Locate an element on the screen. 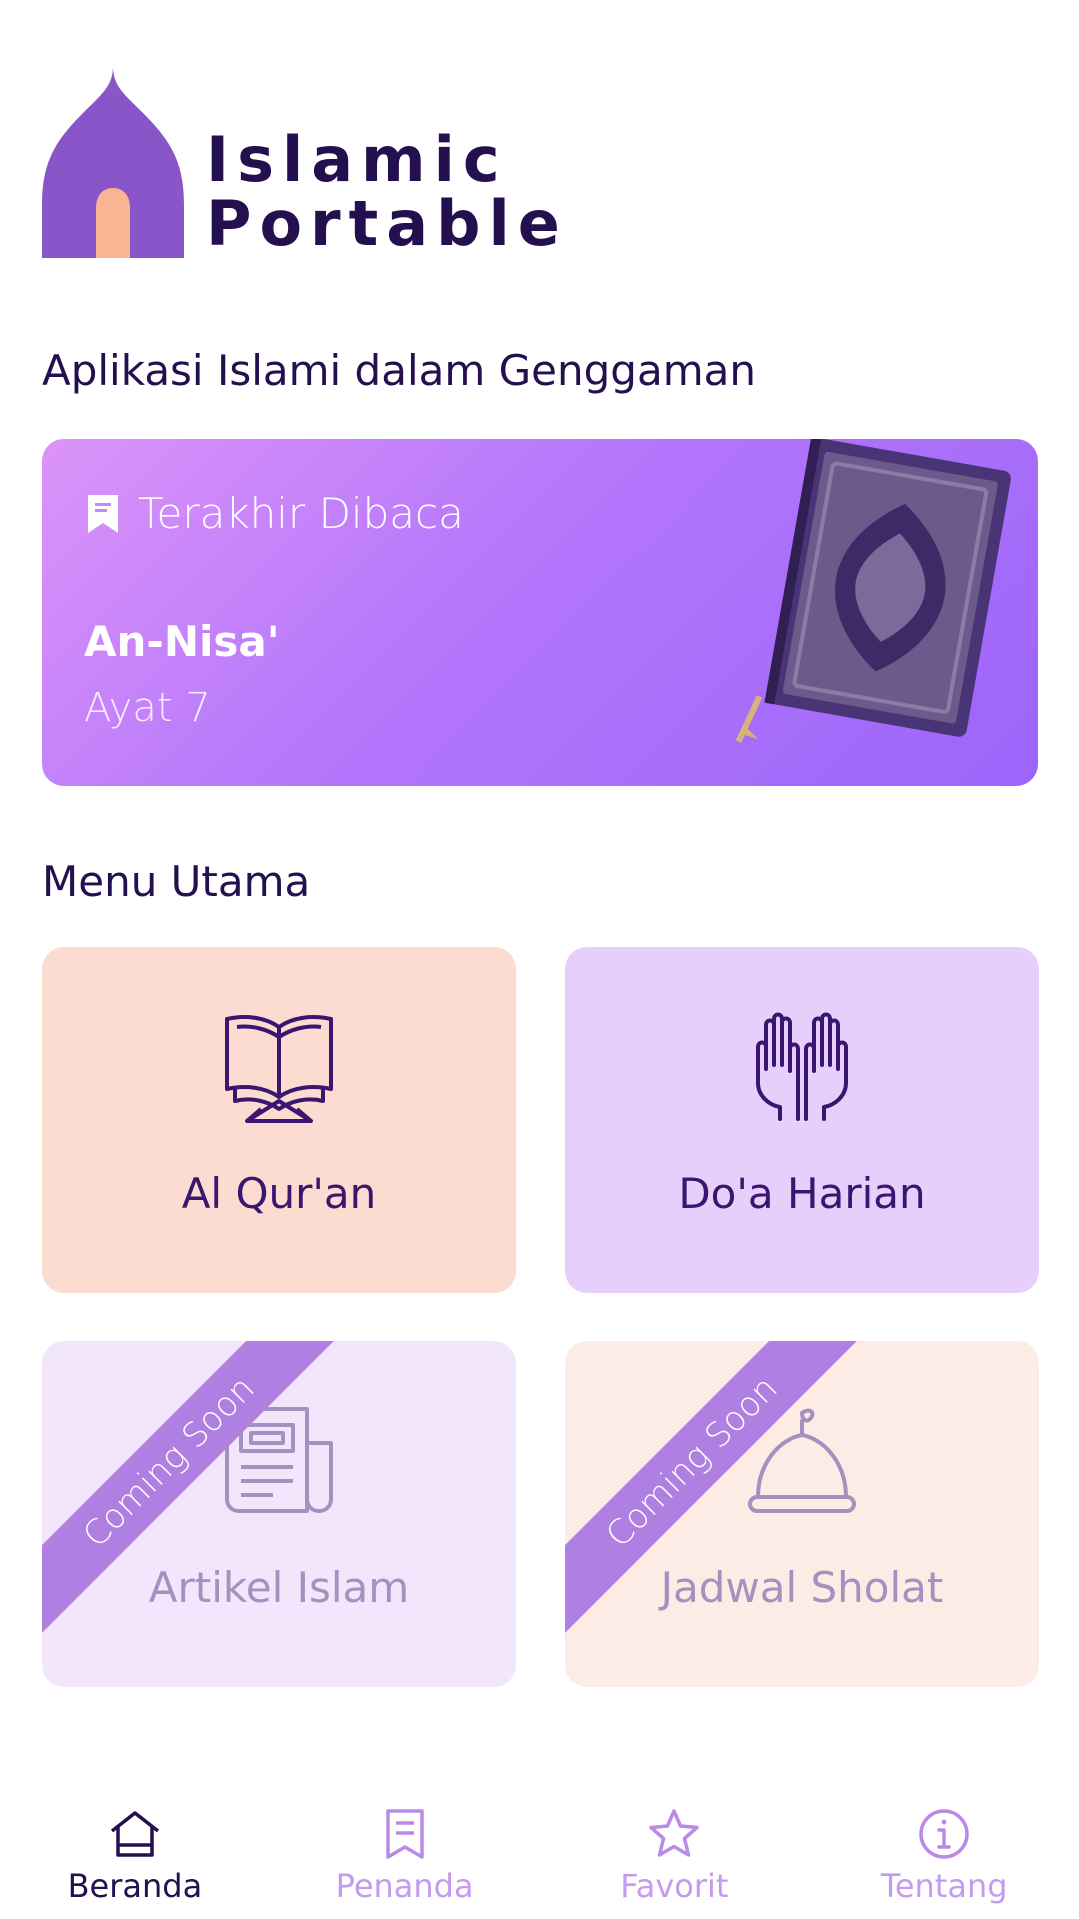 The width and height of the screenshot is (1079, 1919). app-logo: Islamic Portable is located at coordinates (305, 162).